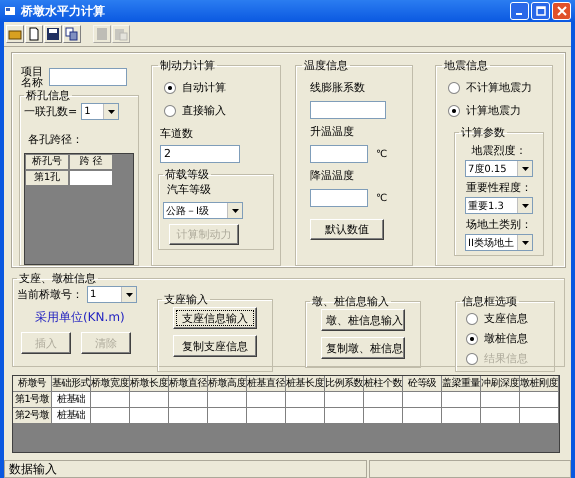 The image size is (575, 478). What do you see at coordinates (266, 384) in the screenshot?
I see `column-header: 桩基直径` at bounding box center [266, 384].